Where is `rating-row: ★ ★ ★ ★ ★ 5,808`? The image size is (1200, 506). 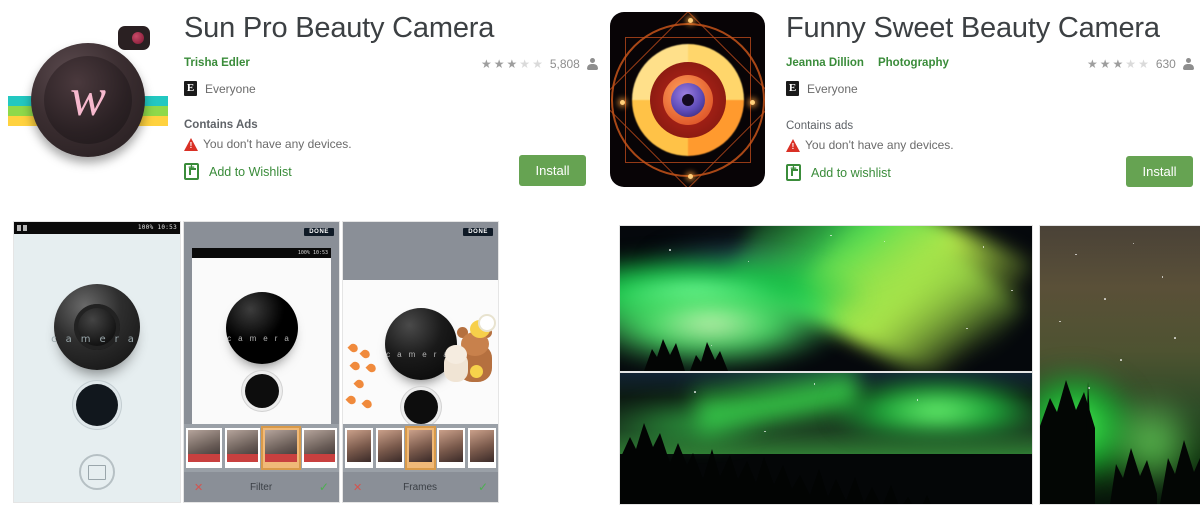
rating-row: ★ ★ ★ ★ ★ 5,808 is located at coordinates (539, 64).